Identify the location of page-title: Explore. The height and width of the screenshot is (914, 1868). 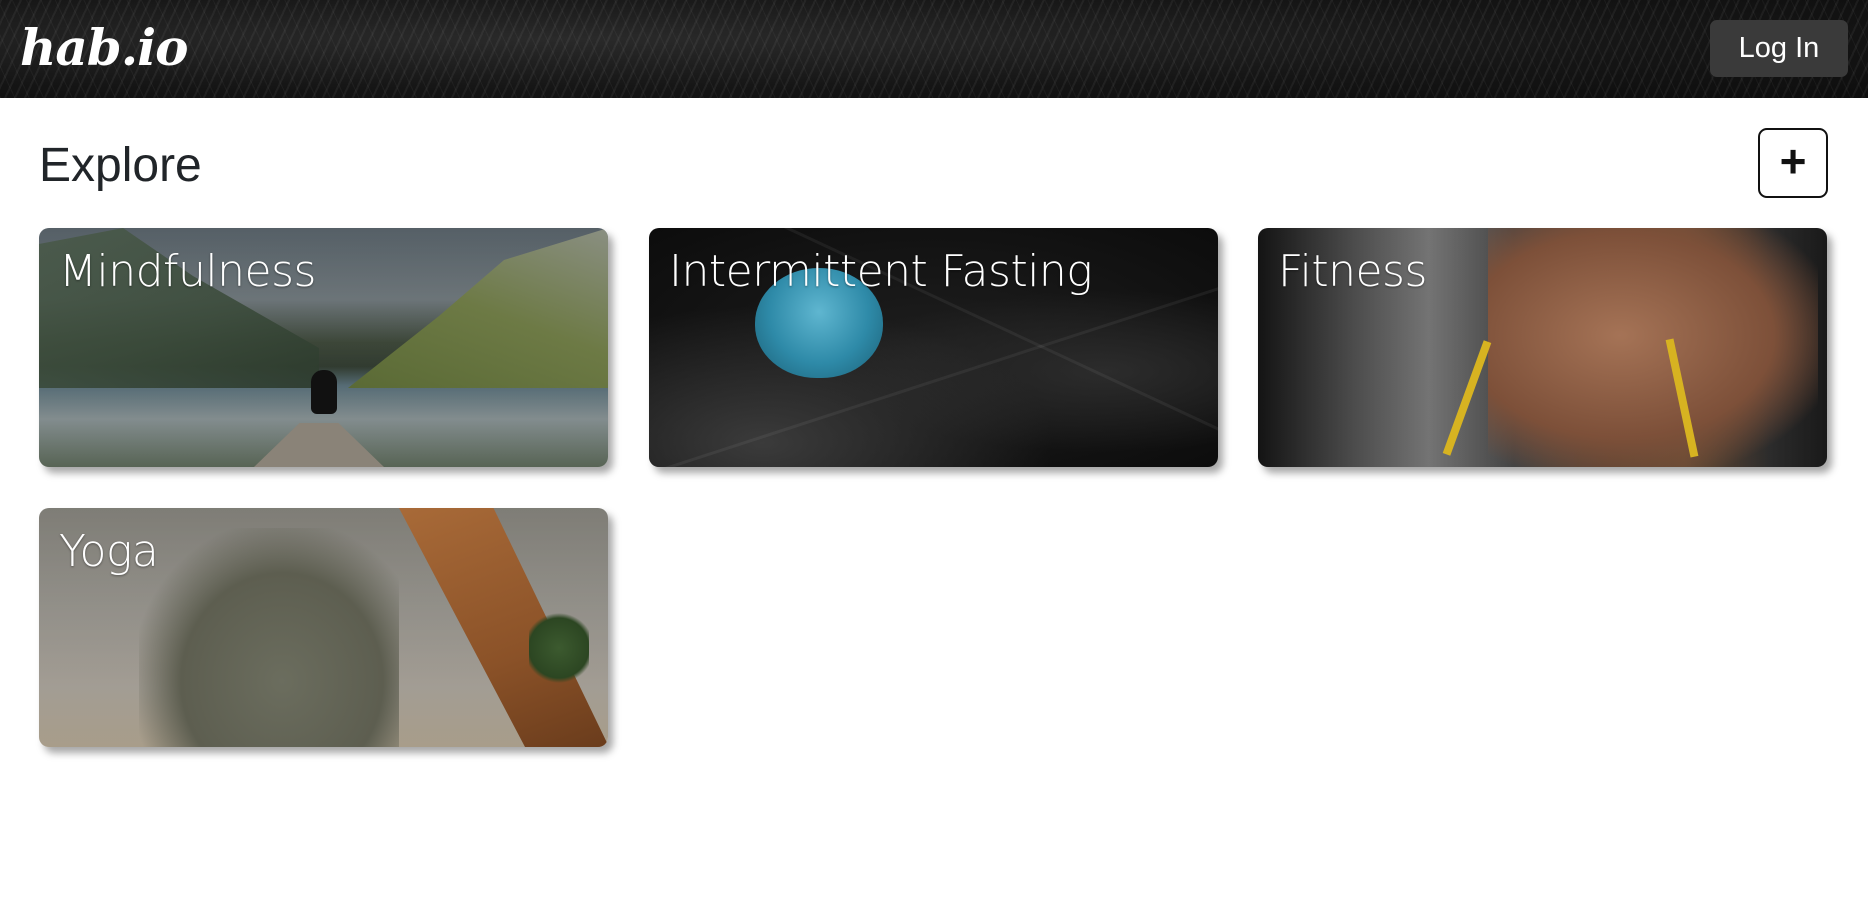
(120, 165).